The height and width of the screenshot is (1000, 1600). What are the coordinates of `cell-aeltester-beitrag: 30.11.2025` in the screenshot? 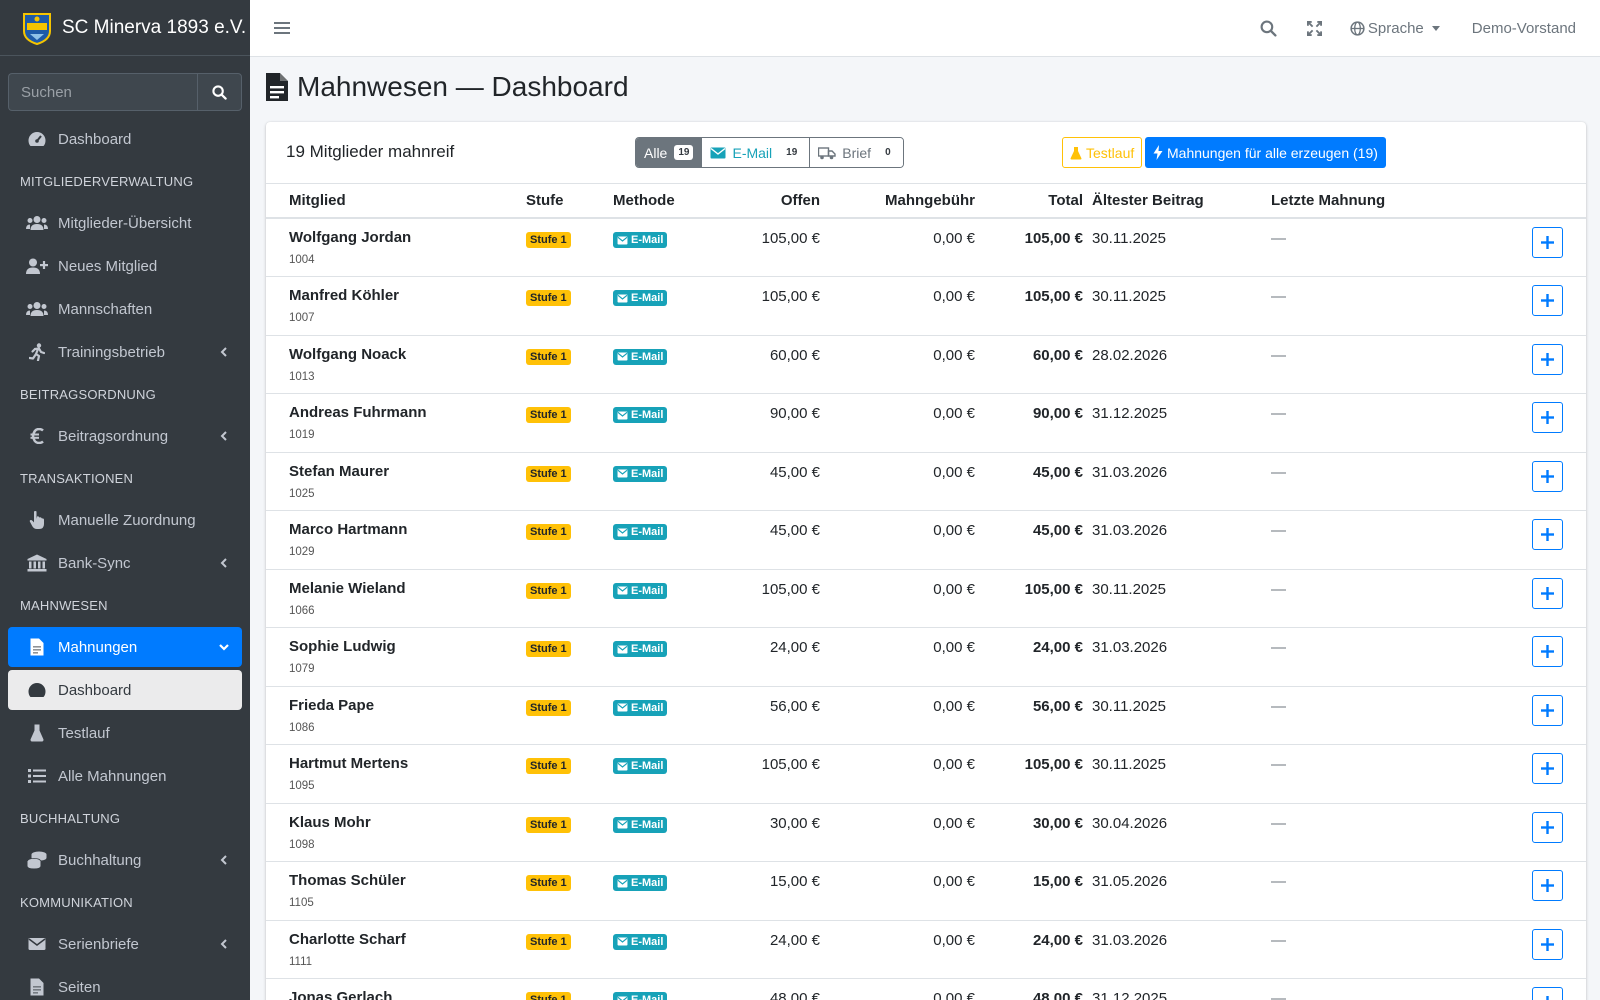 It's located at (1177, 774).